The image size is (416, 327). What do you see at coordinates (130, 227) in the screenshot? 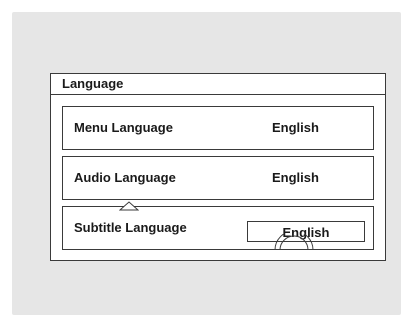
I see `subtitle-language-label: Subtitle Language` at bounding box center [130, 227].